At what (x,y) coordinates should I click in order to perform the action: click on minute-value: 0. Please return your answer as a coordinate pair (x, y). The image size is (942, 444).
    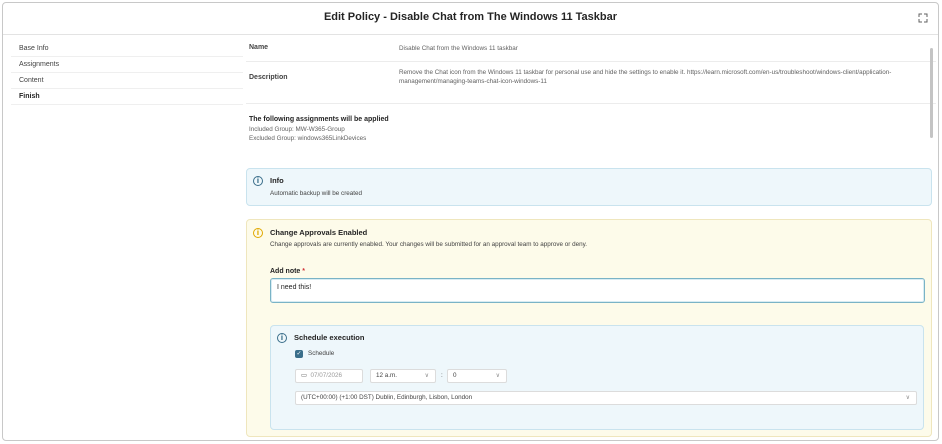
    Looking at the image, I should click on (455, 375).